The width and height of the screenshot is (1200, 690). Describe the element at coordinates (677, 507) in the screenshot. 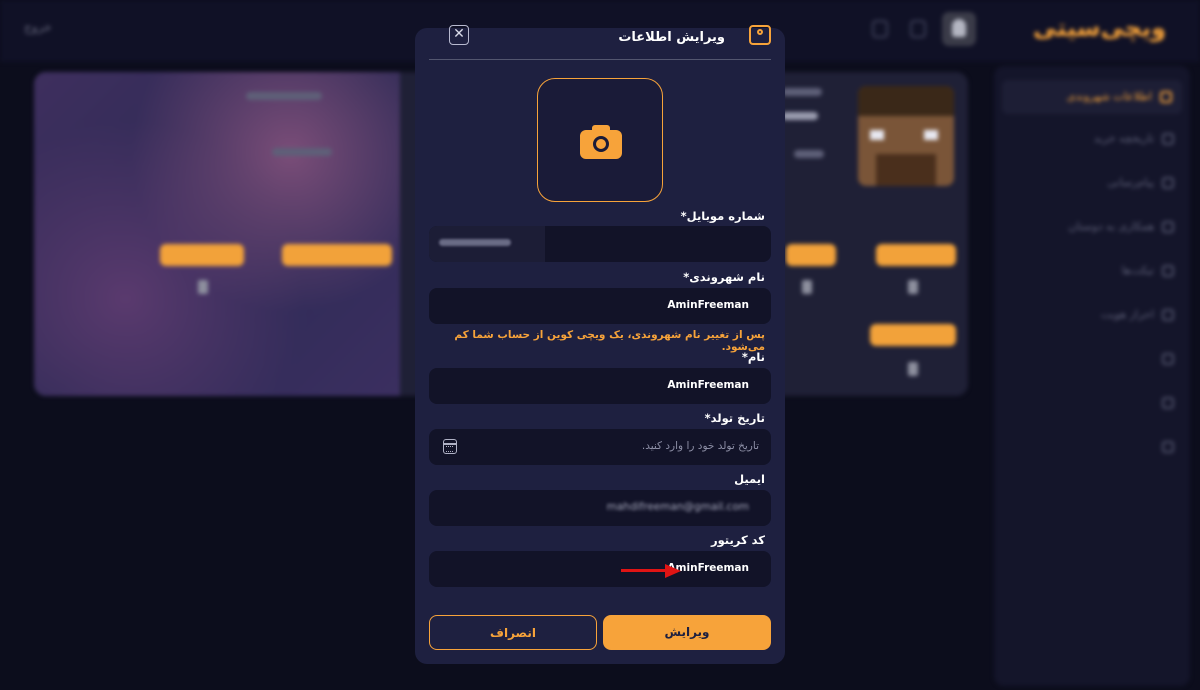

I see `email-value: mahdifreeman@gmail.com` at that location.